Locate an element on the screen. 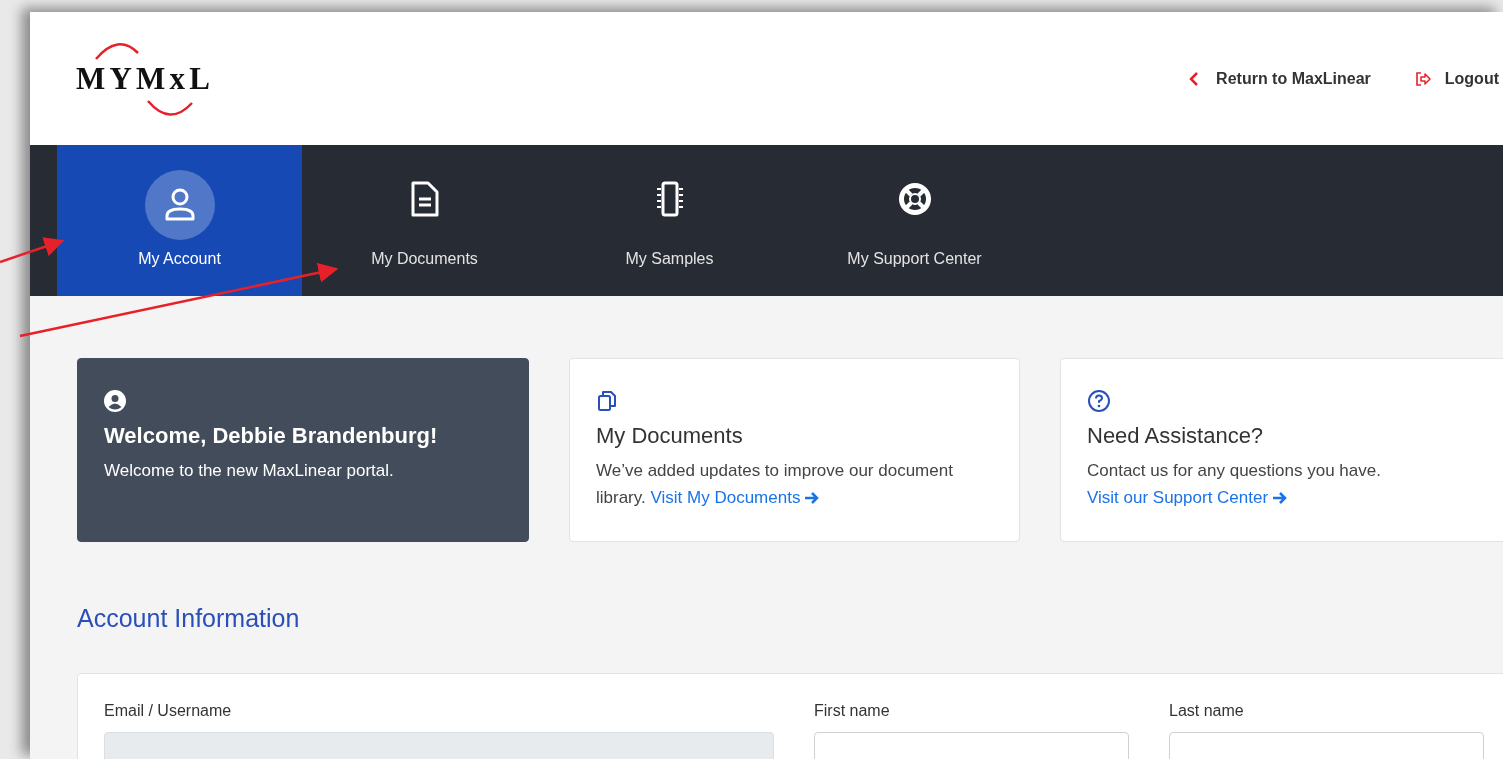 The image size is (1503, 759). card-link: Visit our Support Center is located at coordinates (1187, 497).